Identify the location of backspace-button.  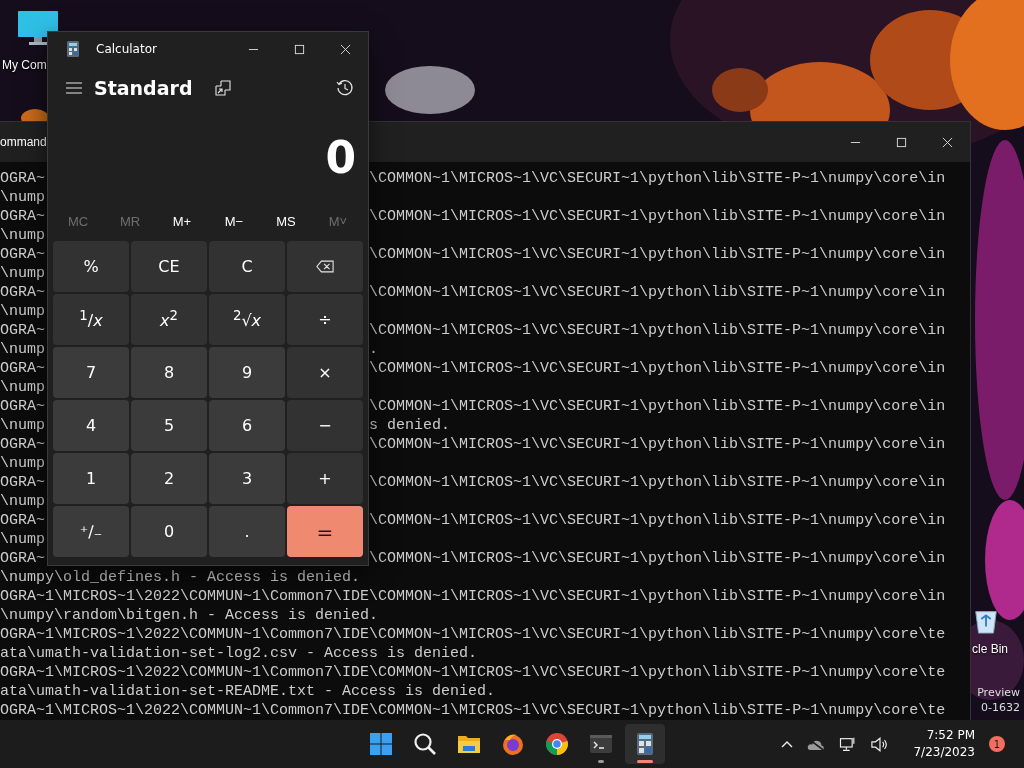
(325, 266).